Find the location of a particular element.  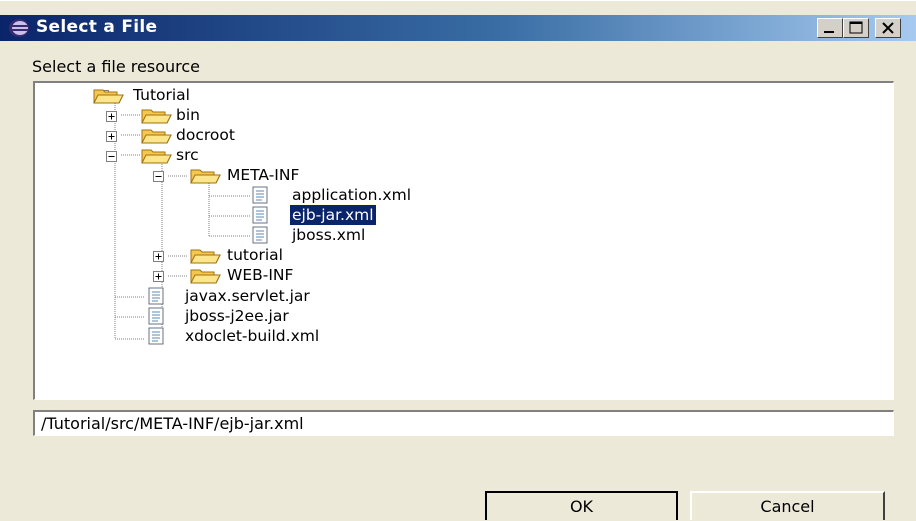

close-button is located at coordinates (888, 28).